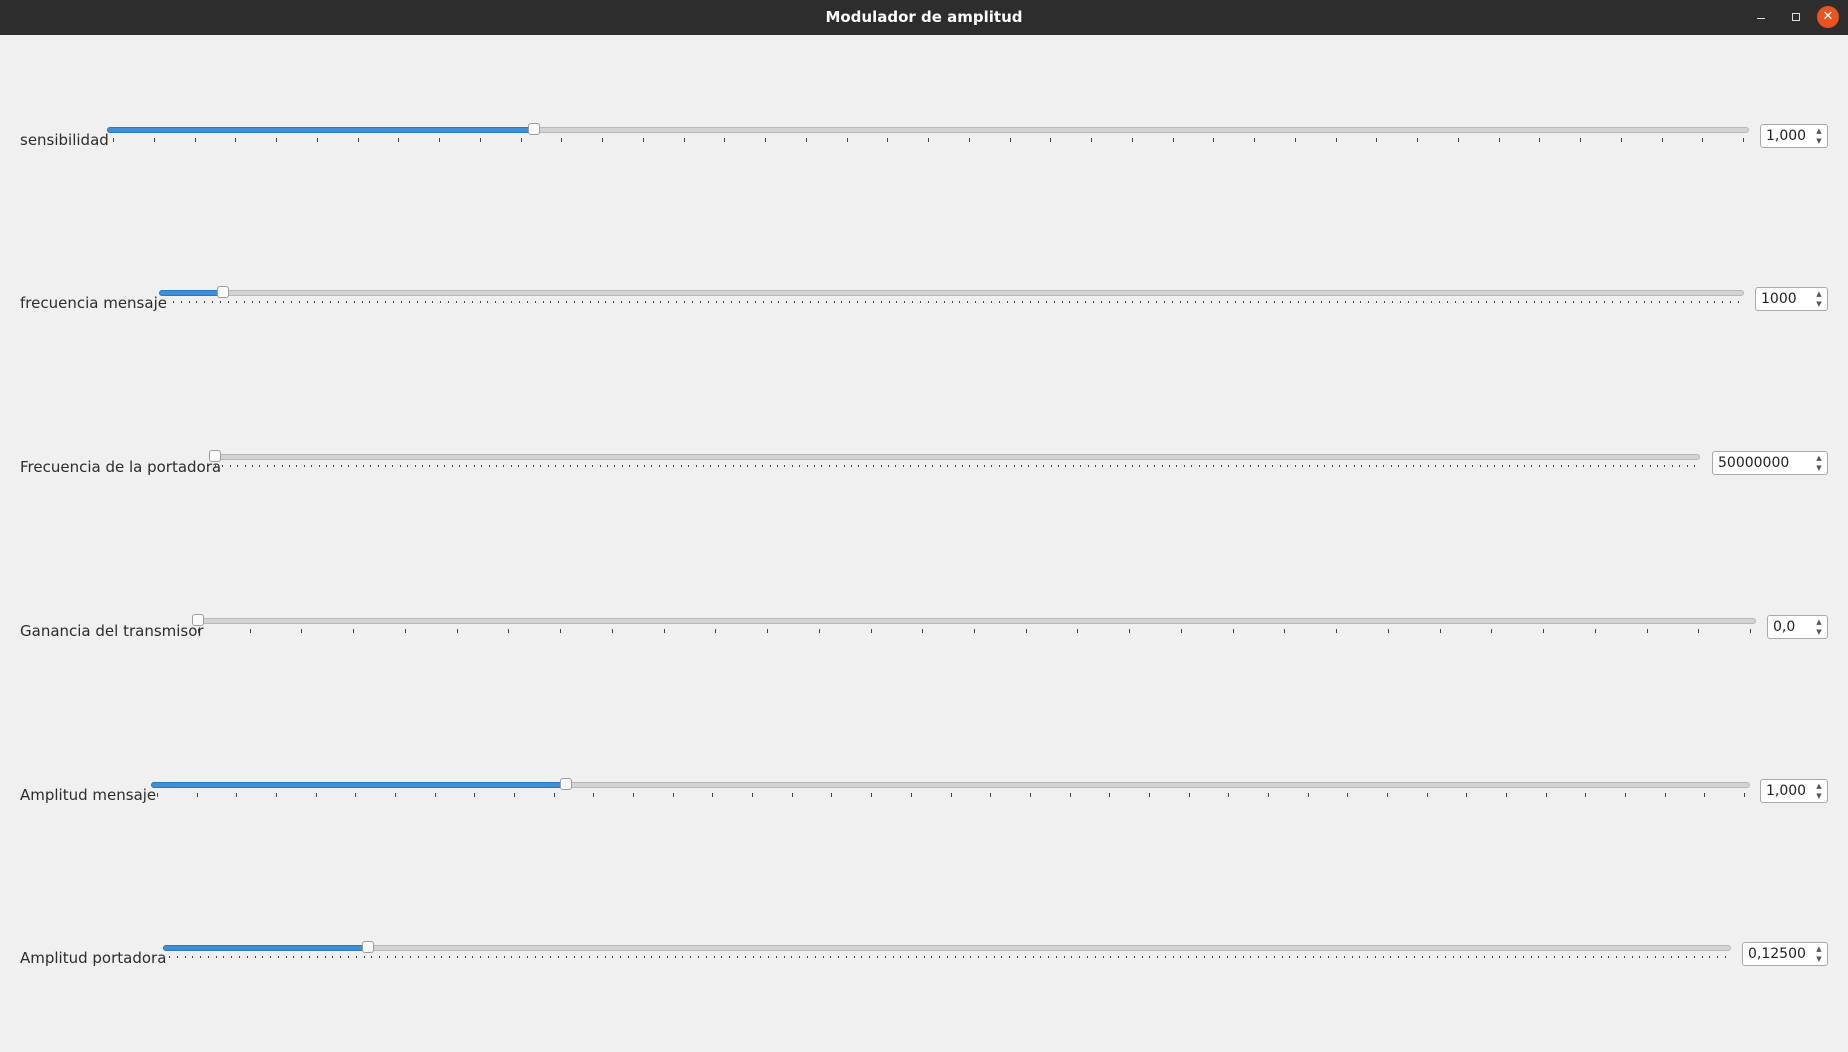 The width and height of the screenshot is (1848, 1052). What do you see at coordinates (974, 631) in the screenshot?
I see `slider-ganancia-transmisor` at bounding box center [974, 631].